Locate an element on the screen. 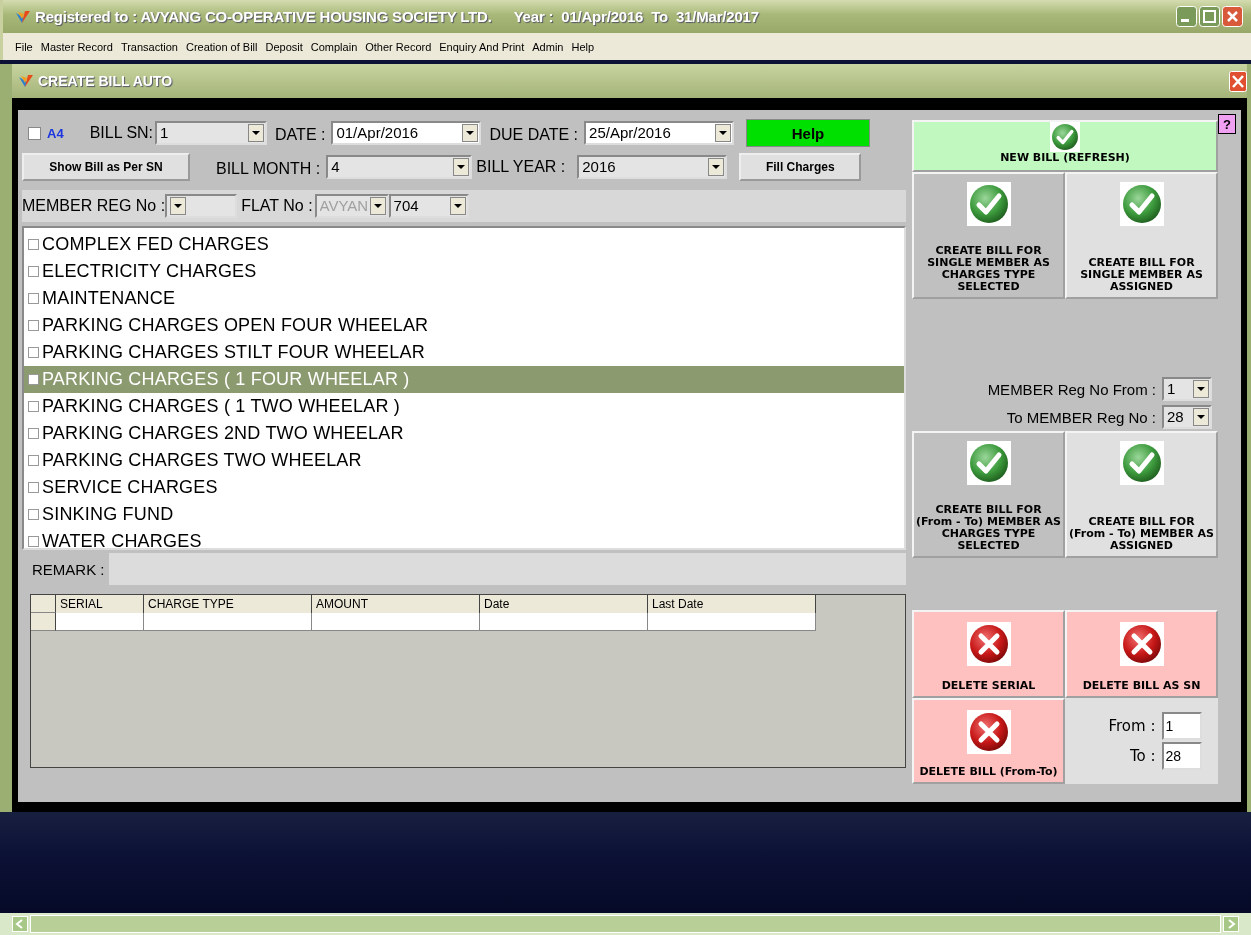 The image size is (1251, 935). menu-item: Other Record is located at coordinates (398, 46).